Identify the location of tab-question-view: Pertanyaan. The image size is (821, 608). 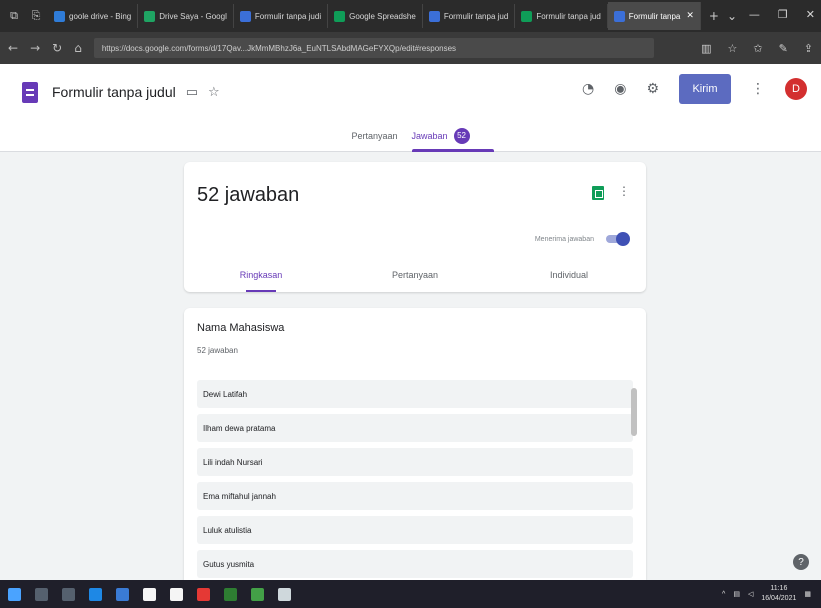
(415, 281).